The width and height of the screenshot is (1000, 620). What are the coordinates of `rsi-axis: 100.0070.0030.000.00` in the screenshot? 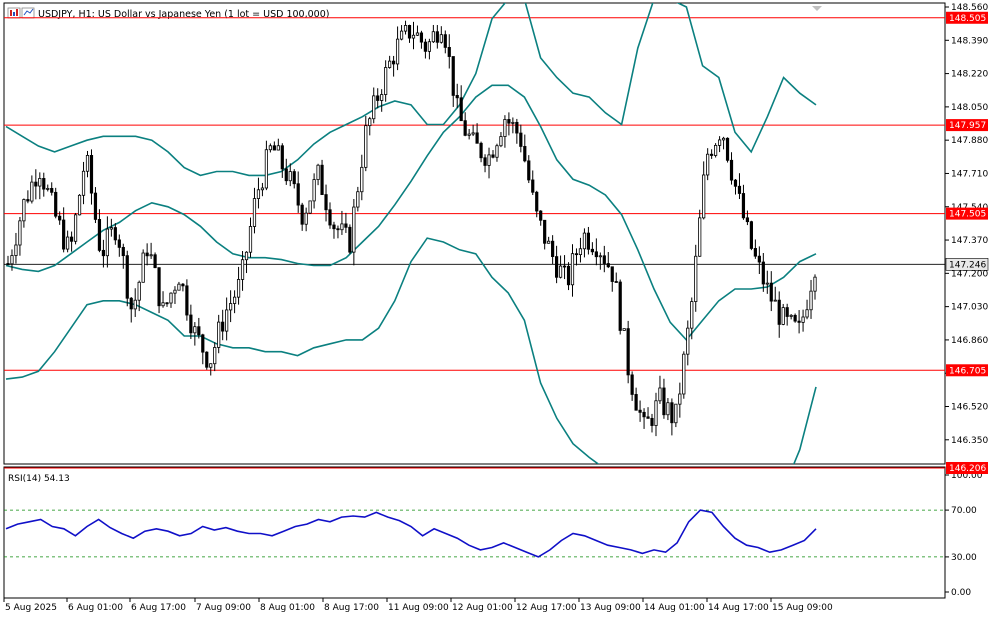 It's located at (964, 534).